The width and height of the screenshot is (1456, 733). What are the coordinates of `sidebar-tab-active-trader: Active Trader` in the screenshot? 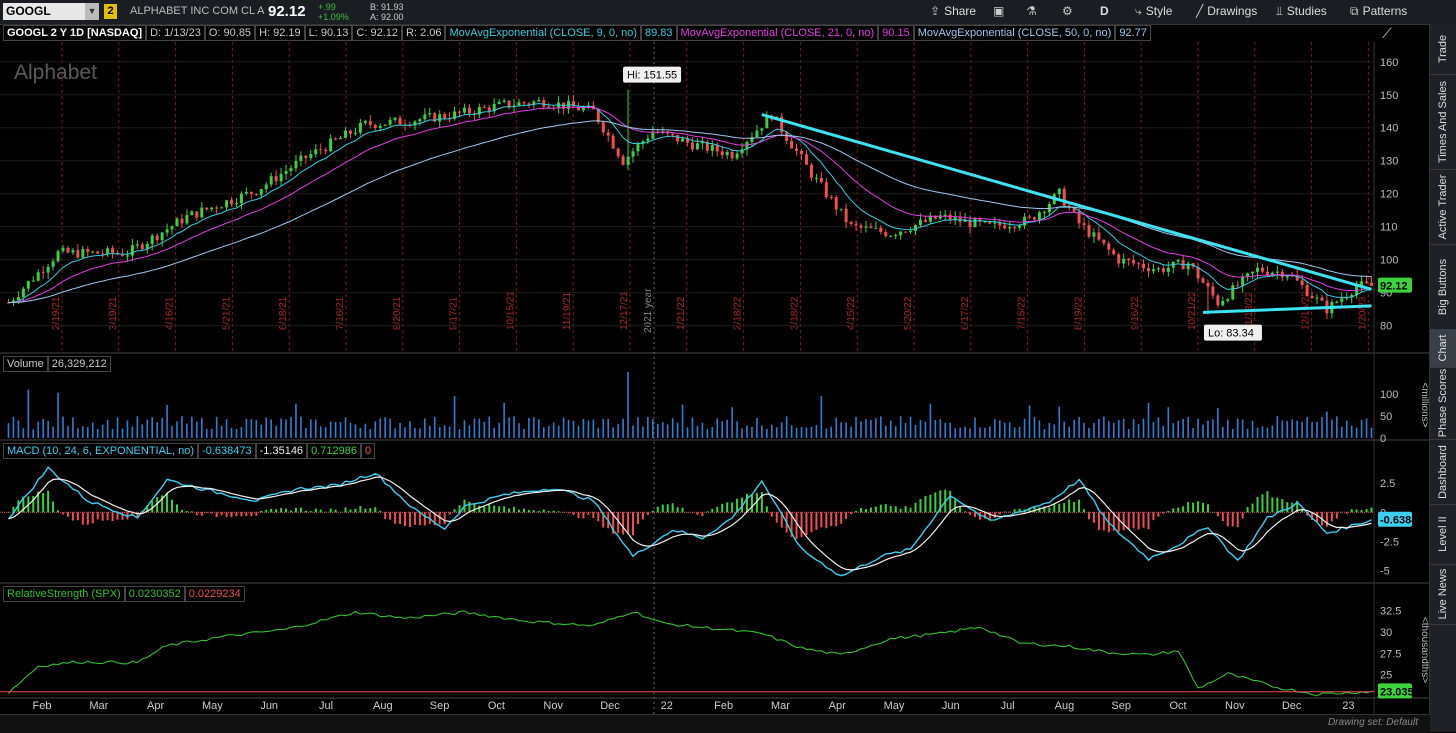 It's located at (1443, 207).